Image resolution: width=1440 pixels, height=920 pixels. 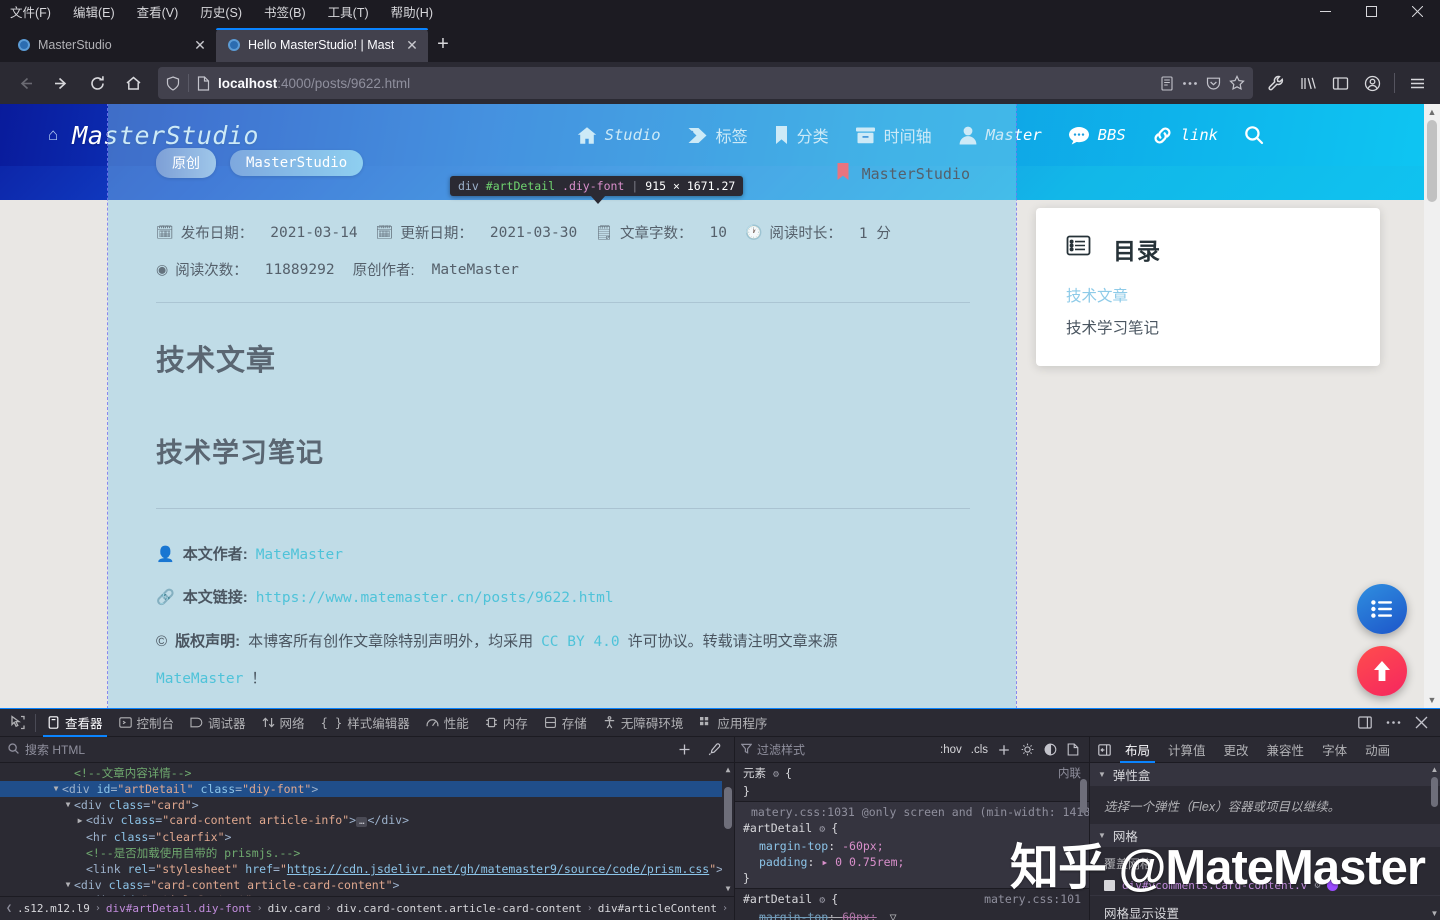 I want to click on nav-item-search, so click(x=1254, y=135).